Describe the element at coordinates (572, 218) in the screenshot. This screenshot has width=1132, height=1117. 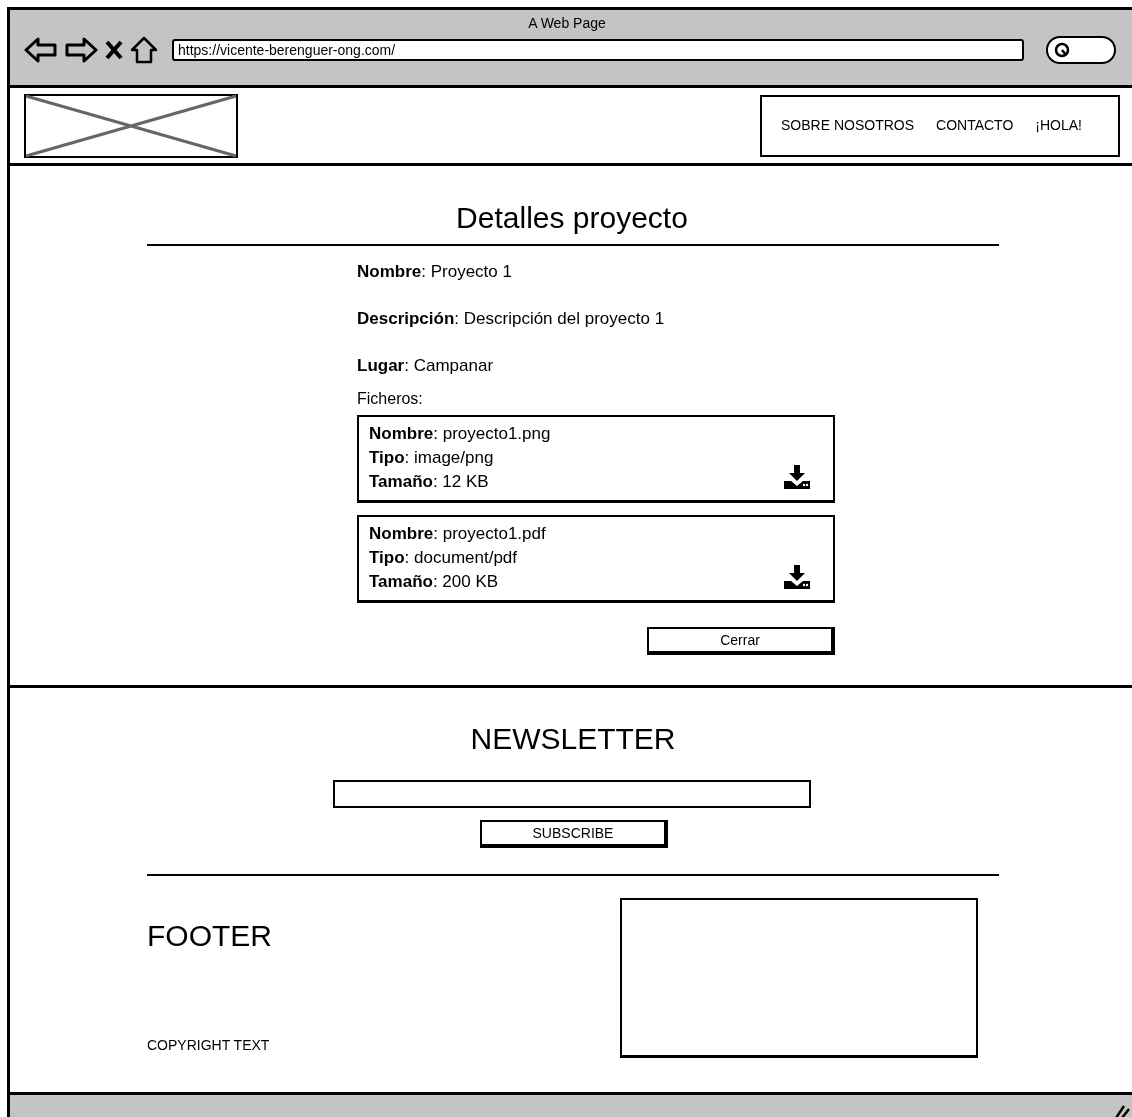
I see `section-title: Detalles proyecto` at that location.